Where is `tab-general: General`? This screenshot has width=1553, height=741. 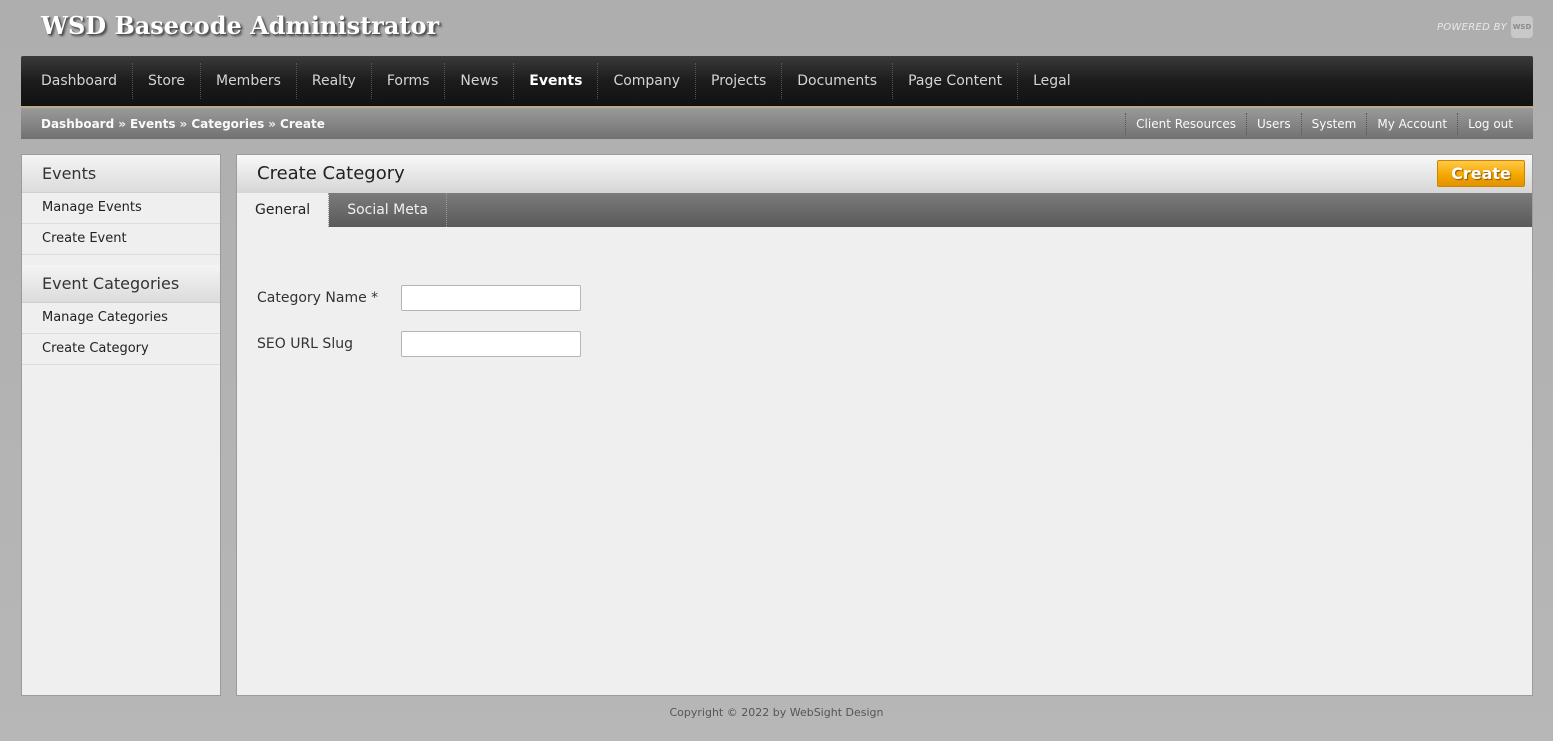 tab-general: General is located at coordinates (283, 210).